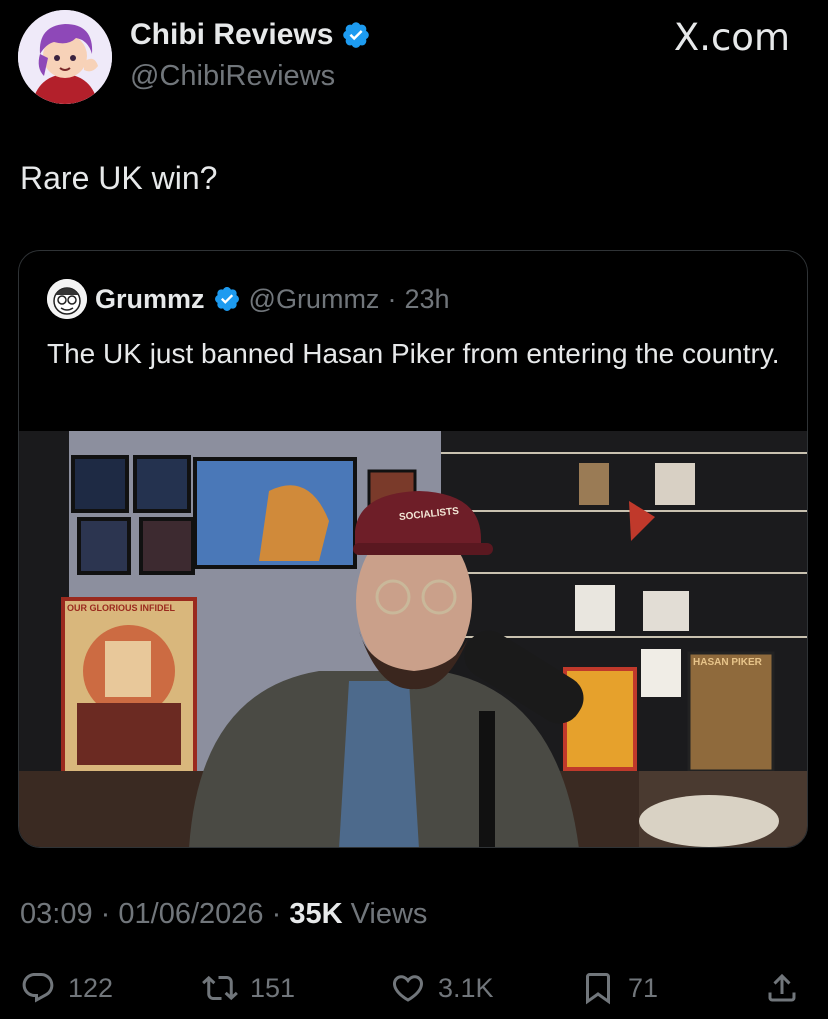 This screenshot has width=828, height=1019. I want to click on reply-count: 122, so click(91, 987).